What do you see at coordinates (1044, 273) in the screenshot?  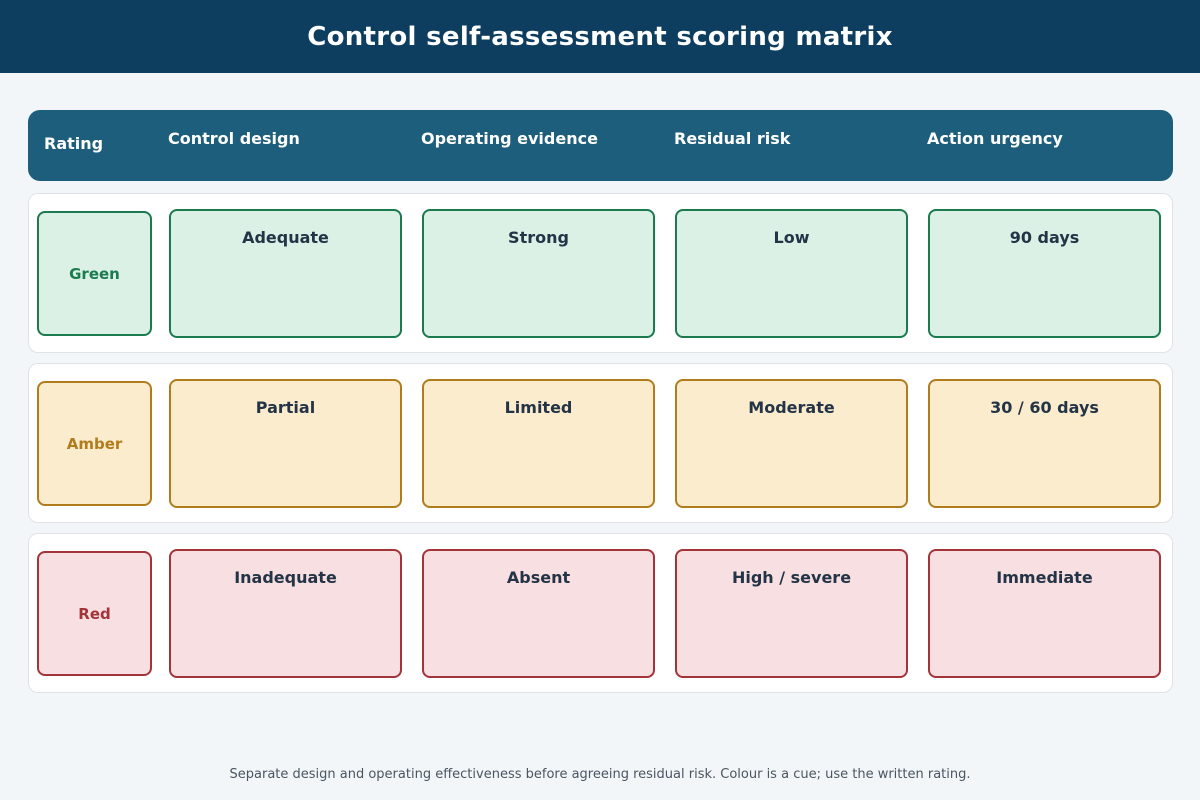 I see `action-urgency-cell: 90 days` at bounding box center [1044, 273].